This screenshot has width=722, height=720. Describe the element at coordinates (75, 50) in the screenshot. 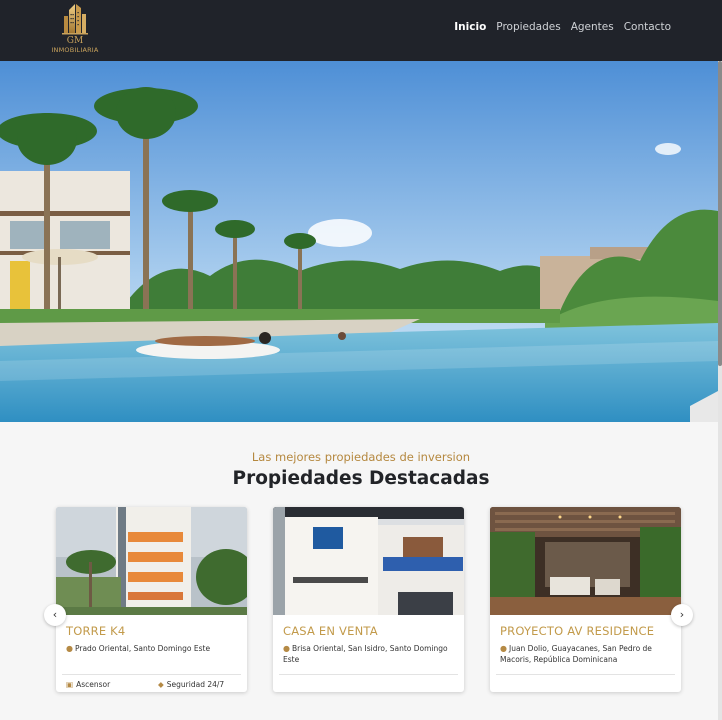

I see `logo-text: INMOBILIARIA` at that location.